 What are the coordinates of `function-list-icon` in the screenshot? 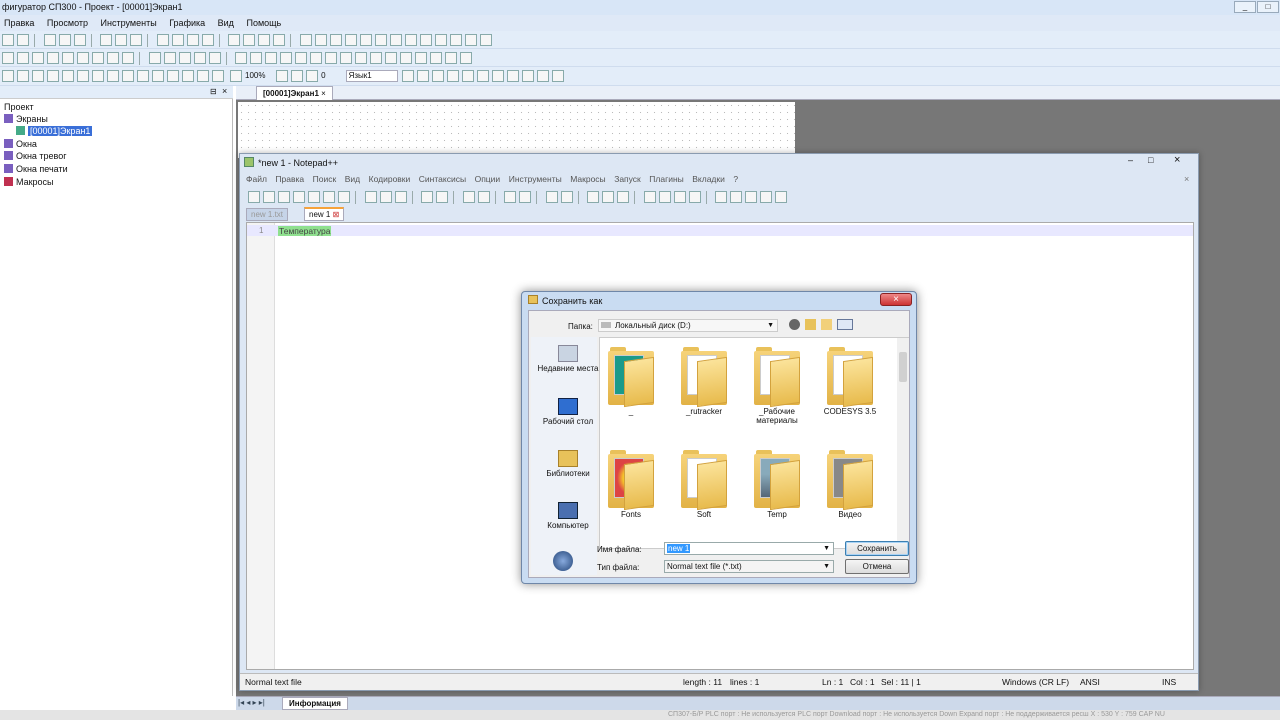 It's located at (664, 197).